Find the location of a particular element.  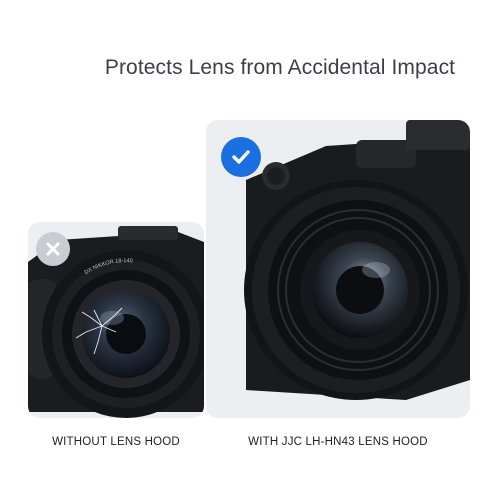

page-title: Protects Lens from Accidental Impact is located at coordinates (280, 67).